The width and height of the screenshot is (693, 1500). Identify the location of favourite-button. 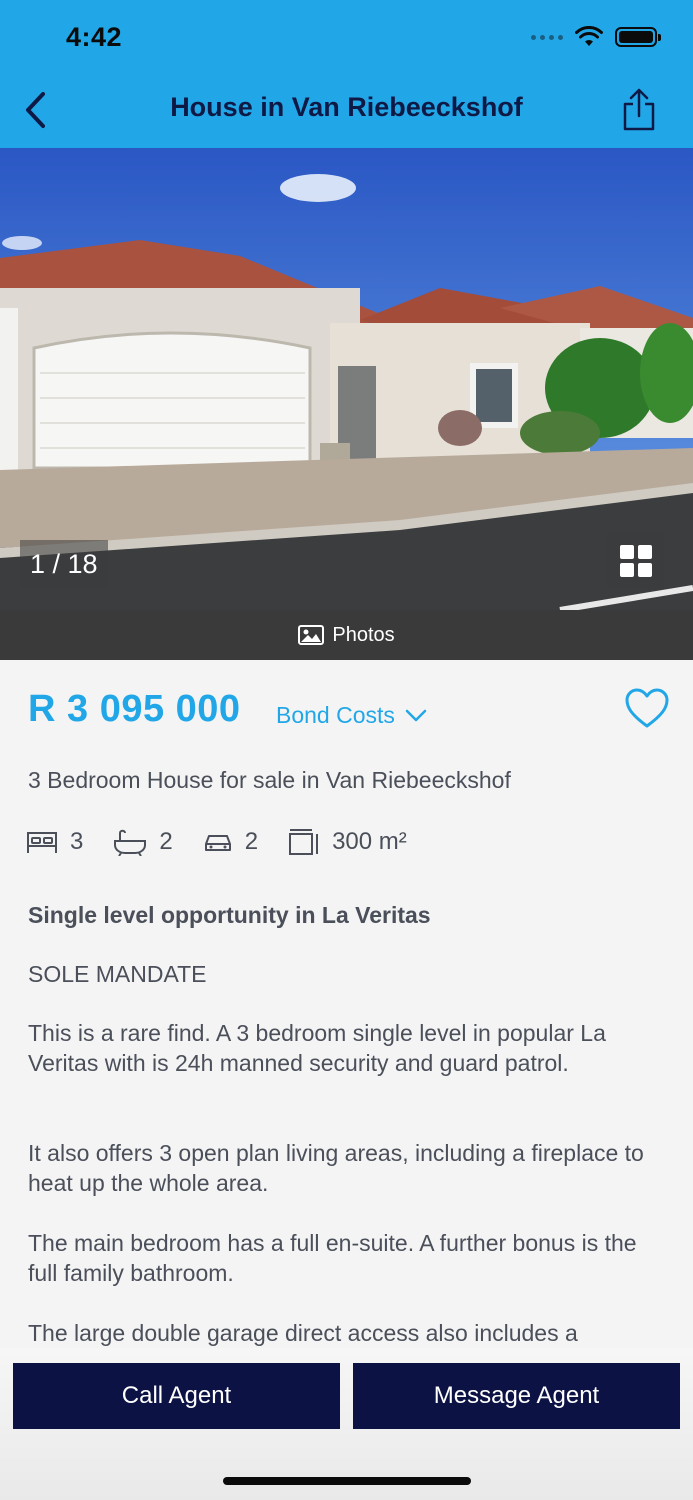
(647, 709).